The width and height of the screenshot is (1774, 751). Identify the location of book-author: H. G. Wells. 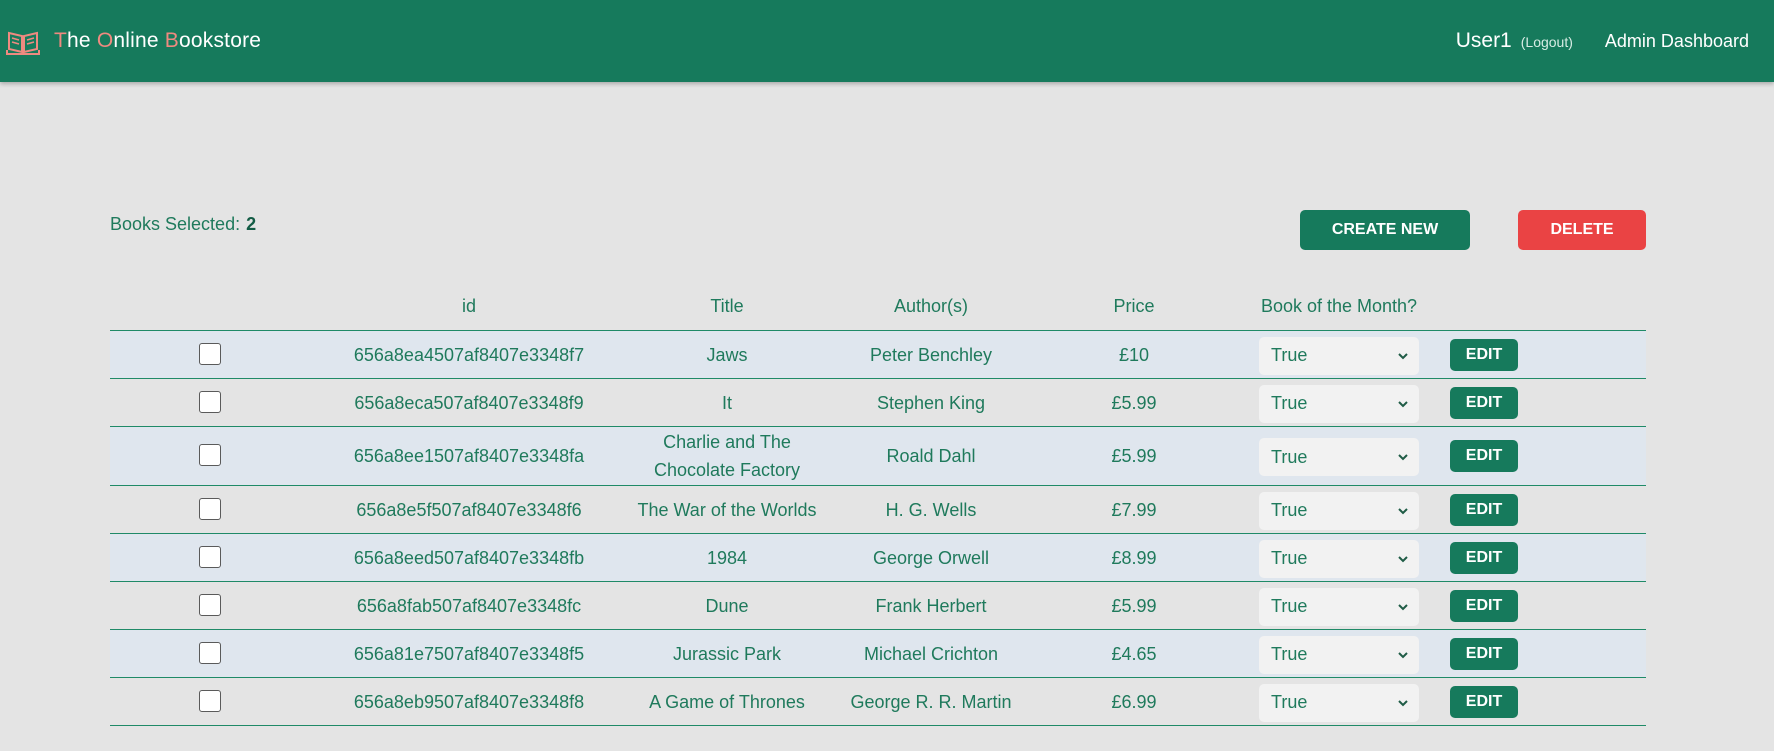
(931, 509).